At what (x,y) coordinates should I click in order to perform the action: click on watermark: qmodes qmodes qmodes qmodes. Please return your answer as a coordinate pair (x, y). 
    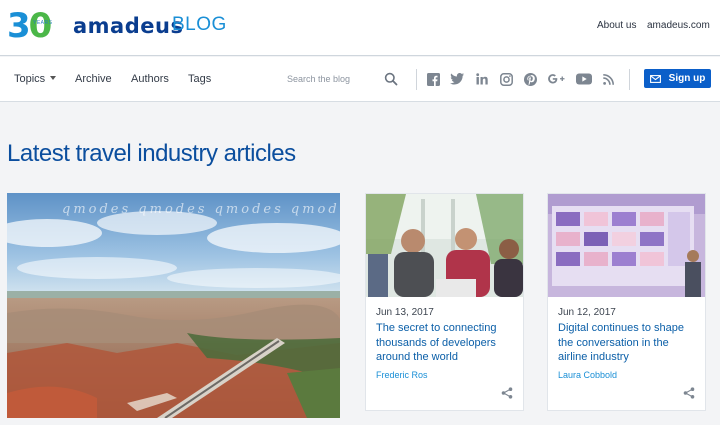
    Looking at the image, I should click on (201, 209).